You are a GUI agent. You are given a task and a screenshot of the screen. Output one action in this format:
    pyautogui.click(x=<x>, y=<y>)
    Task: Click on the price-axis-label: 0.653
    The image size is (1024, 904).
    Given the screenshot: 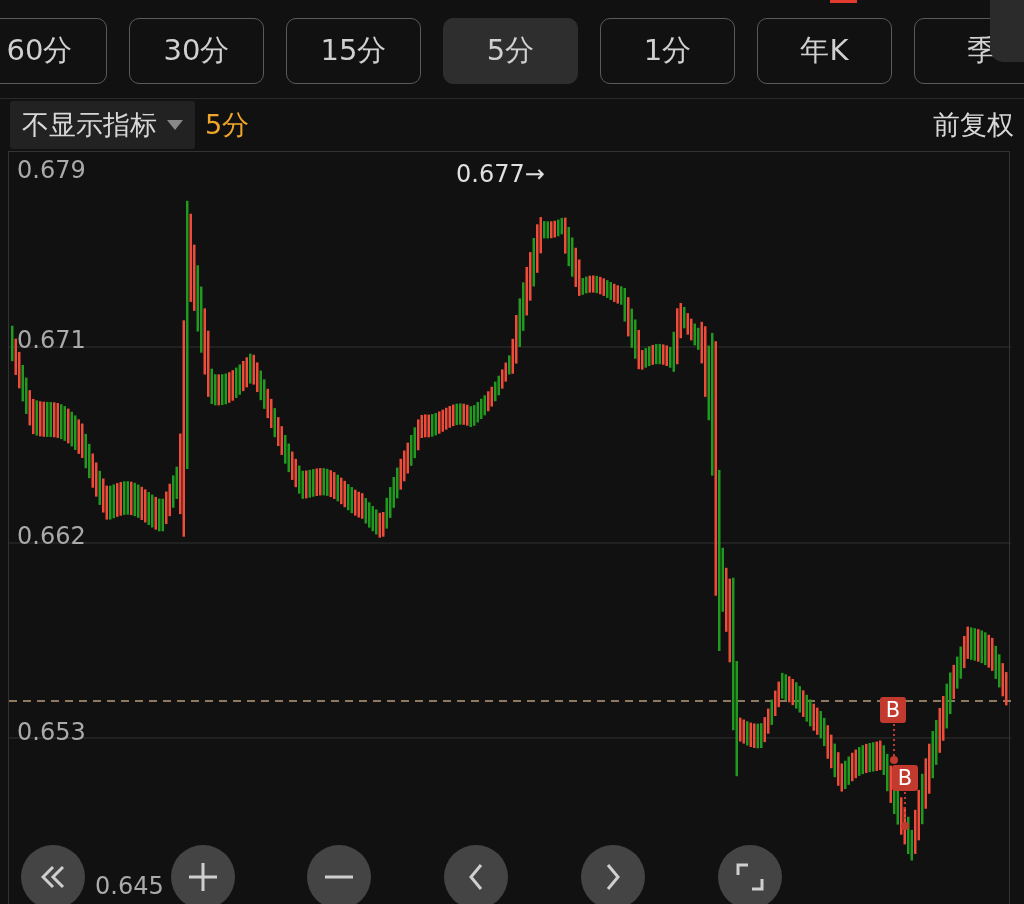 What is the action you would take?
    pyautogui.click(x=51, y=732)
    